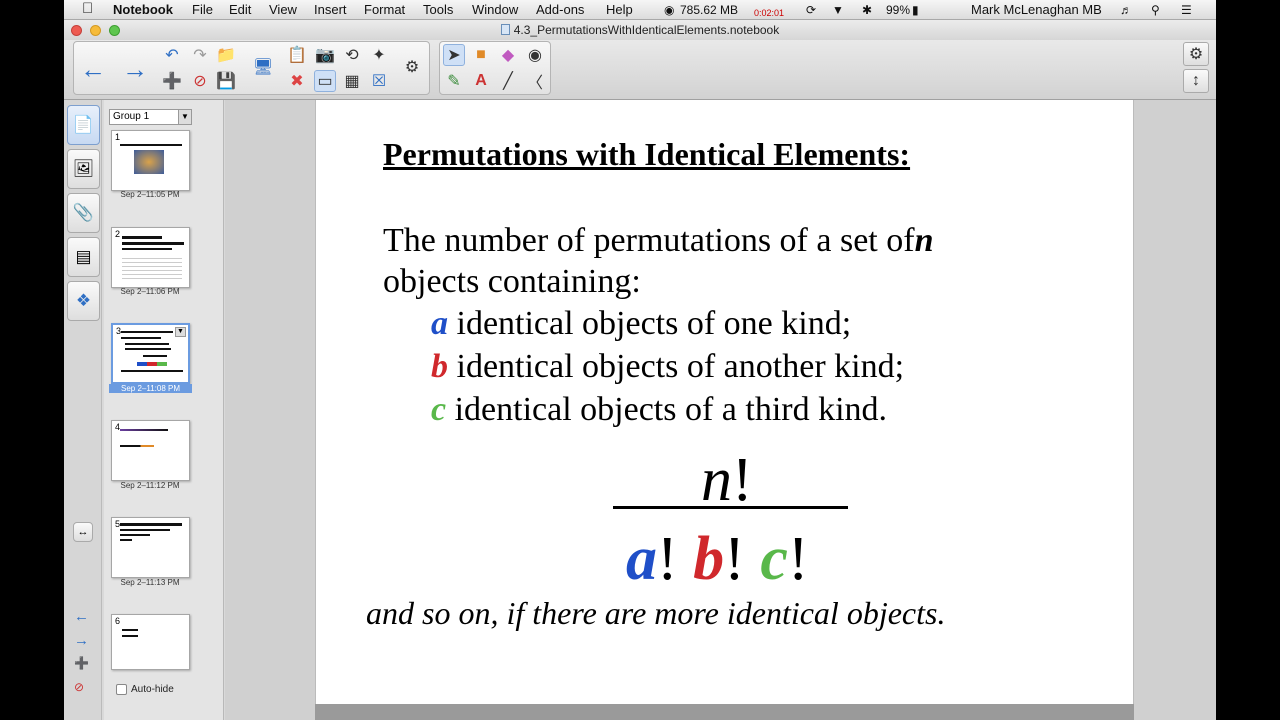  What do you see at coordinates (924, 240) in the screenshot?
I see `intro-variable-n: n` at bounding box center [924, 240].